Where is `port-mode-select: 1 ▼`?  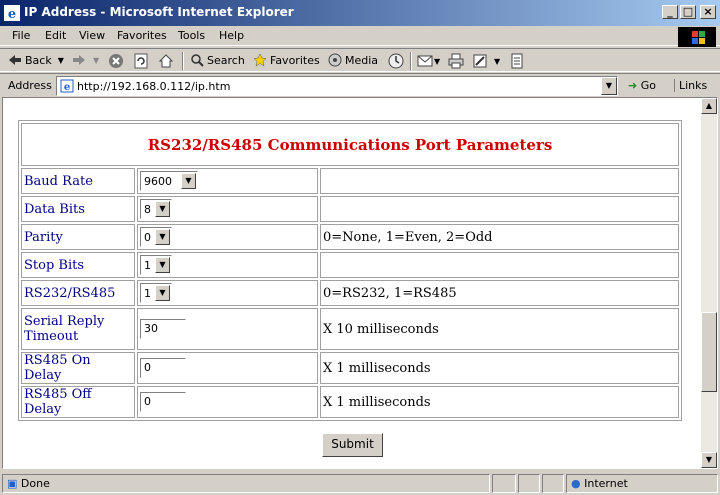 port-mode-select: 1 ▼ is located at coordinates (156, 293).